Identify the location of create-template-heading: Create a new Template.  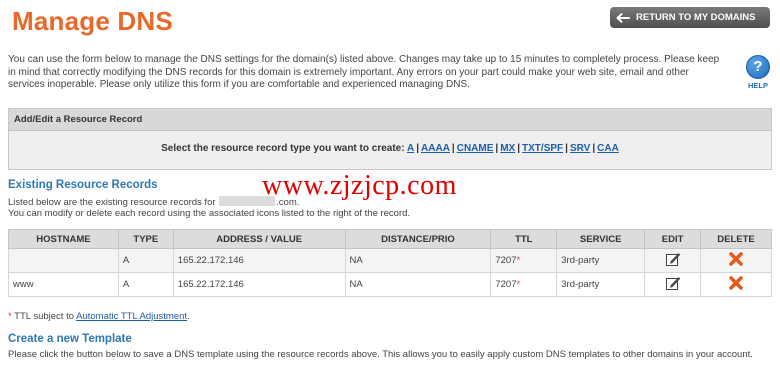
(70, 339).